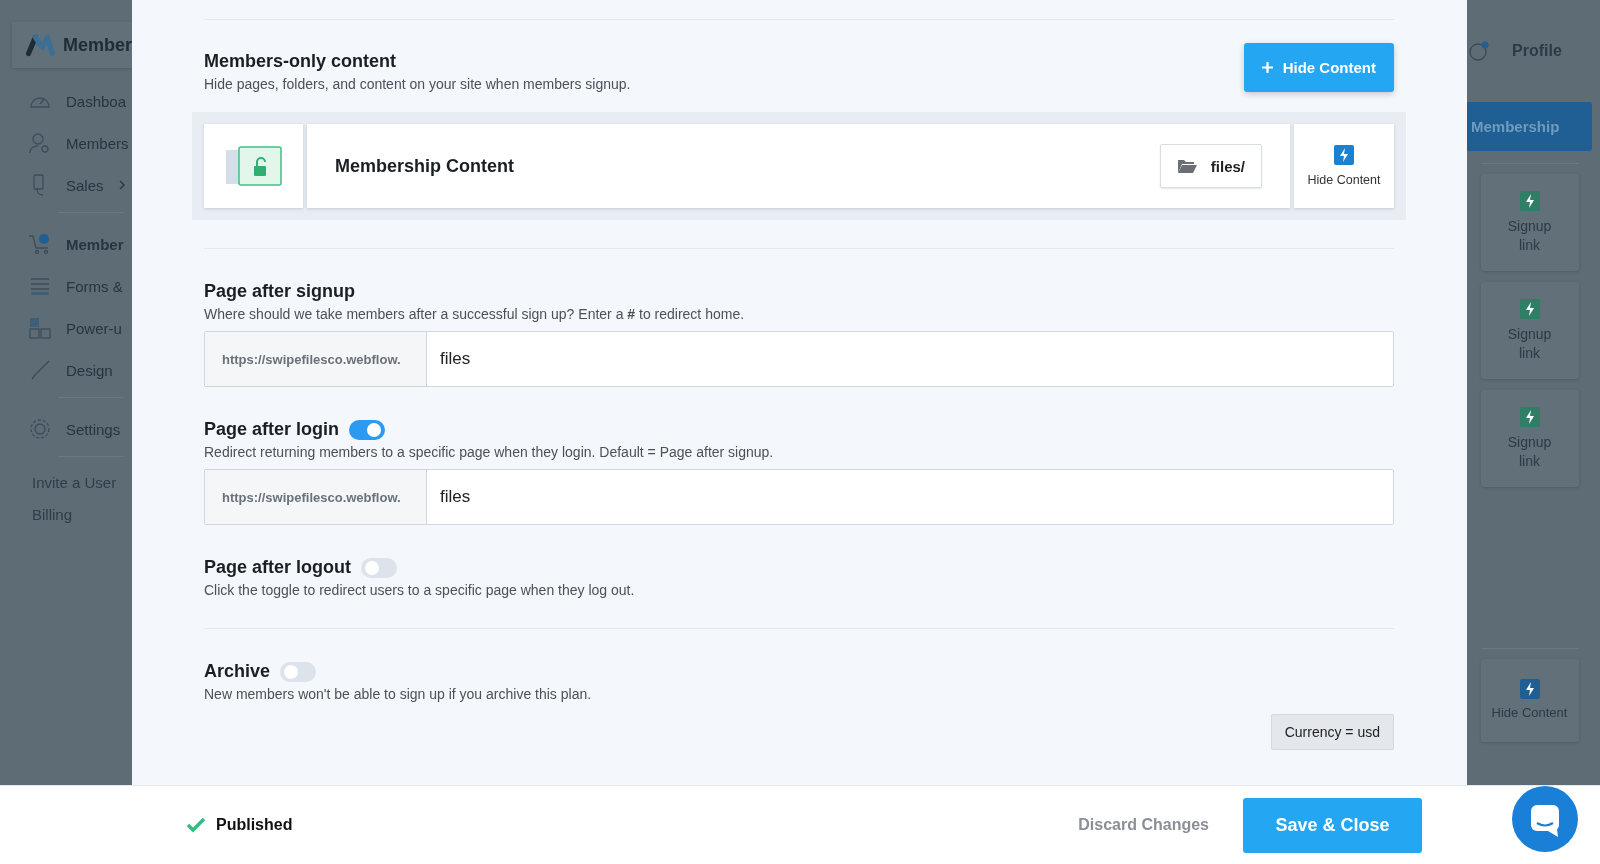 The width and height of the screenshot is (1600, 864). What do you see at coordinates (80, 429) in the screenshot?
I see `nav-item: Settings` at bounding box center [80, 429].